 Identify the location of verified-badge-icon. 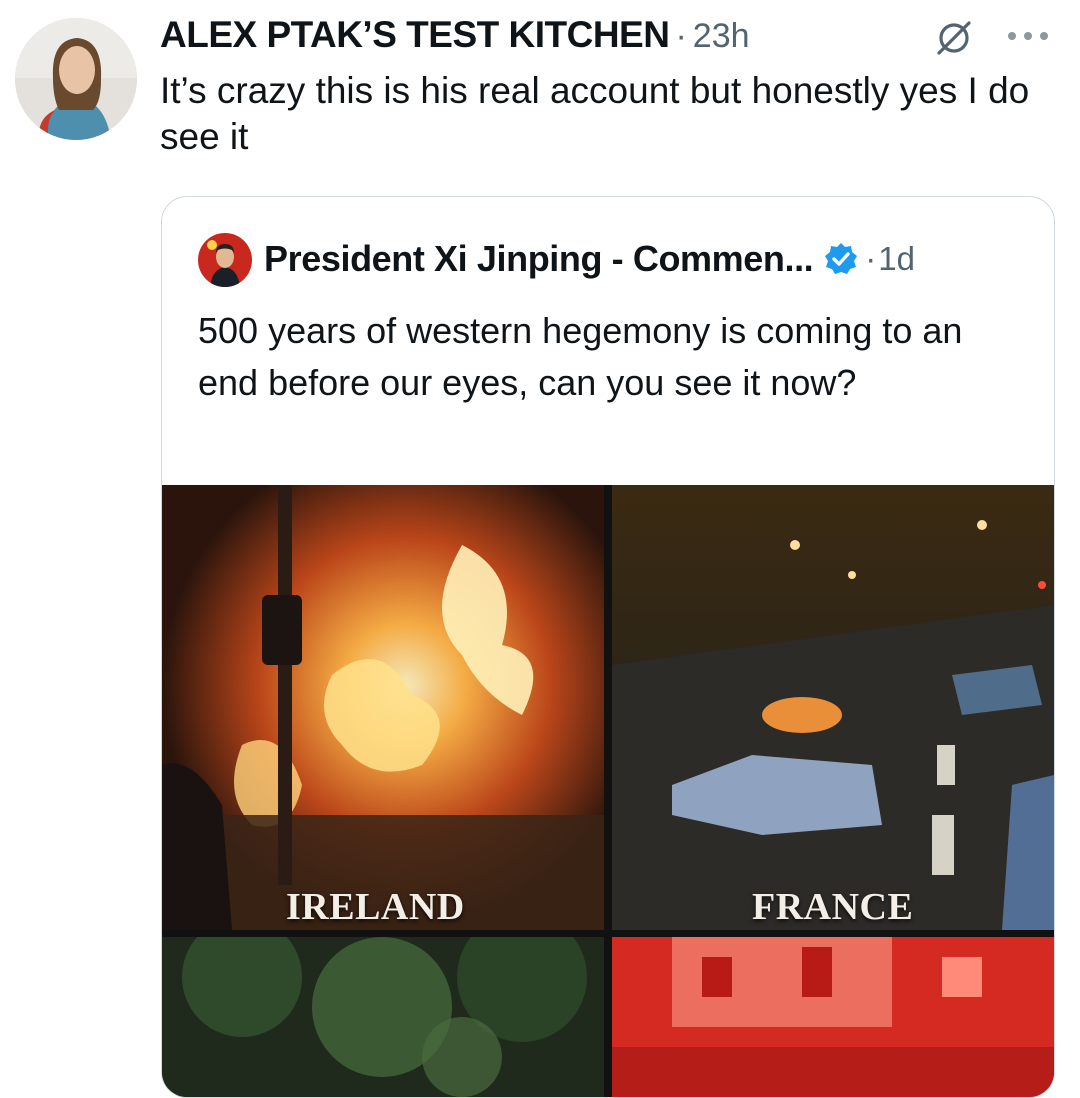
(841, 258).